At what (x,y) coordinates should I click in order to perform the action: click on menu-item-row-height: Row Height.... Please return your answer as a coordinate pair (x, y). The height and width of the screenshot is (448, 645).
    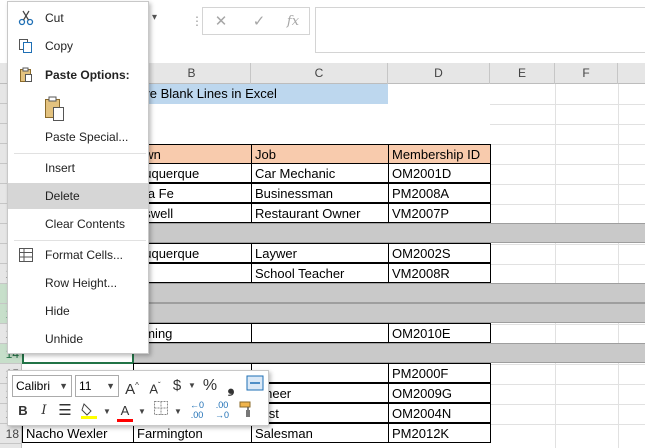
    Looking at the image, I should click on (78, 283).